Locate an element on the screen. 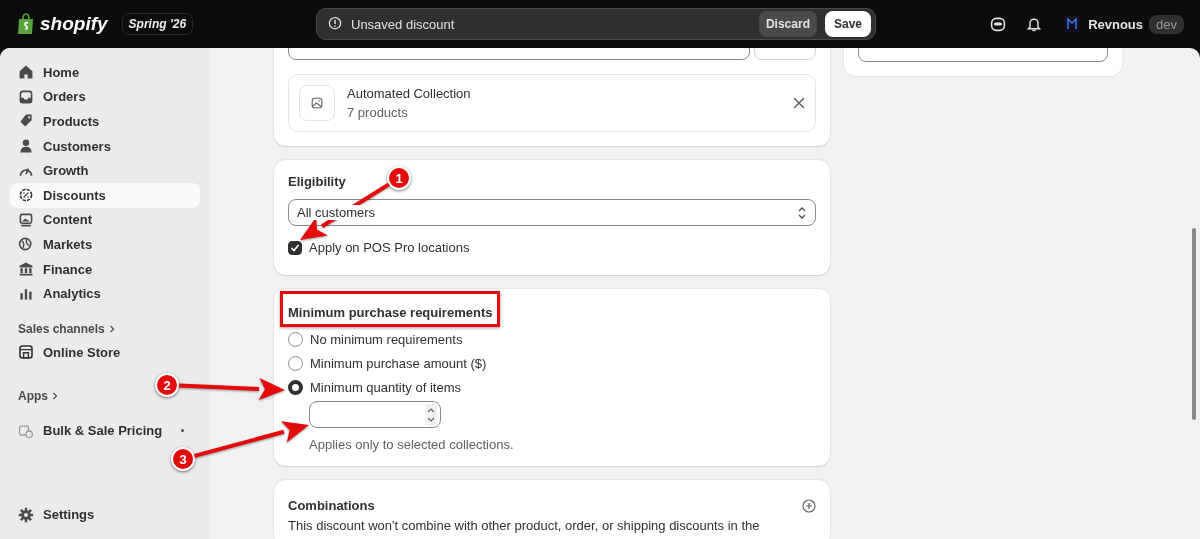  bank-icon is located at coordinates (26, 269).